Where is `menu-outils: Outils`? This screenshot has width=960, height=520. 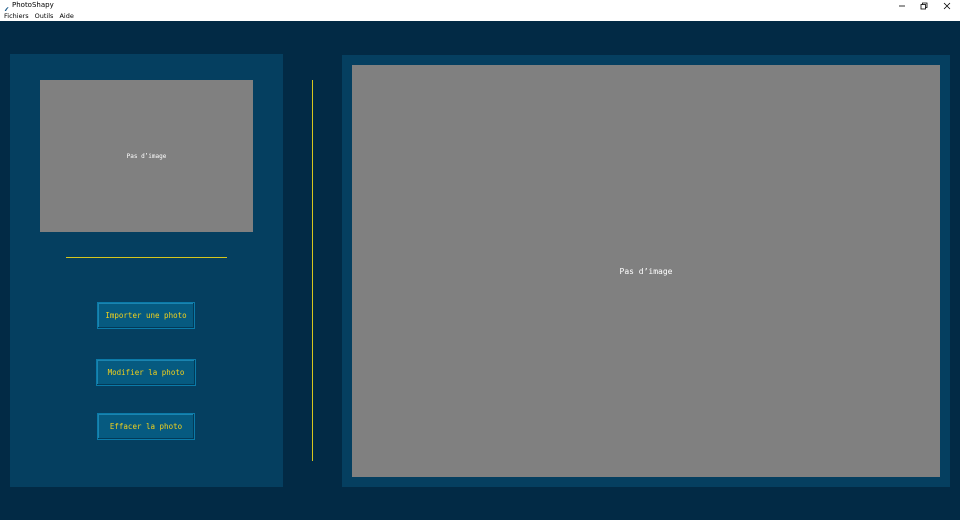 menu-outils: Outils is located at coordinates (44, 16).